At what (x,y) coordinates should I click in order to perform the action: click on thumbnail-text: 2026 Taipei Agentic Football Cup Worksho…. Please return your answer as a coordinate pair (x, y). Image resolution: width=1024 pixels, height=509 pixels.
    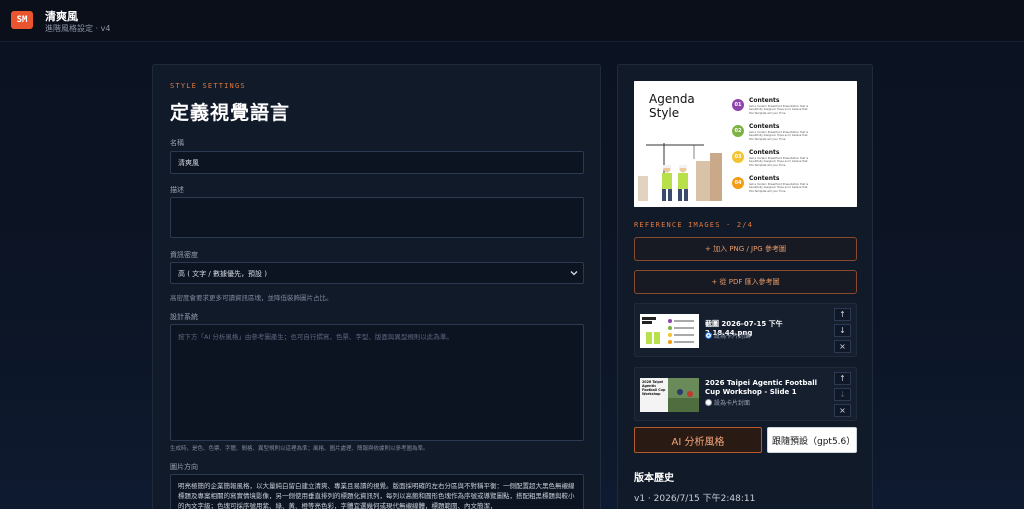
    Looking at the image, I should click on (655, 388).